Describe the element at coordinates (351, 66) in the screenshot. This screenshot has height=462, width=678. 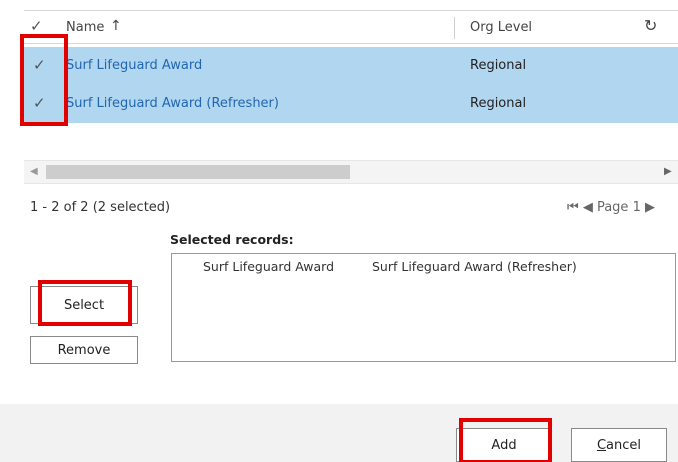
I see `table-row: ✓ Surf Lifeguard Award Regional` at that location.